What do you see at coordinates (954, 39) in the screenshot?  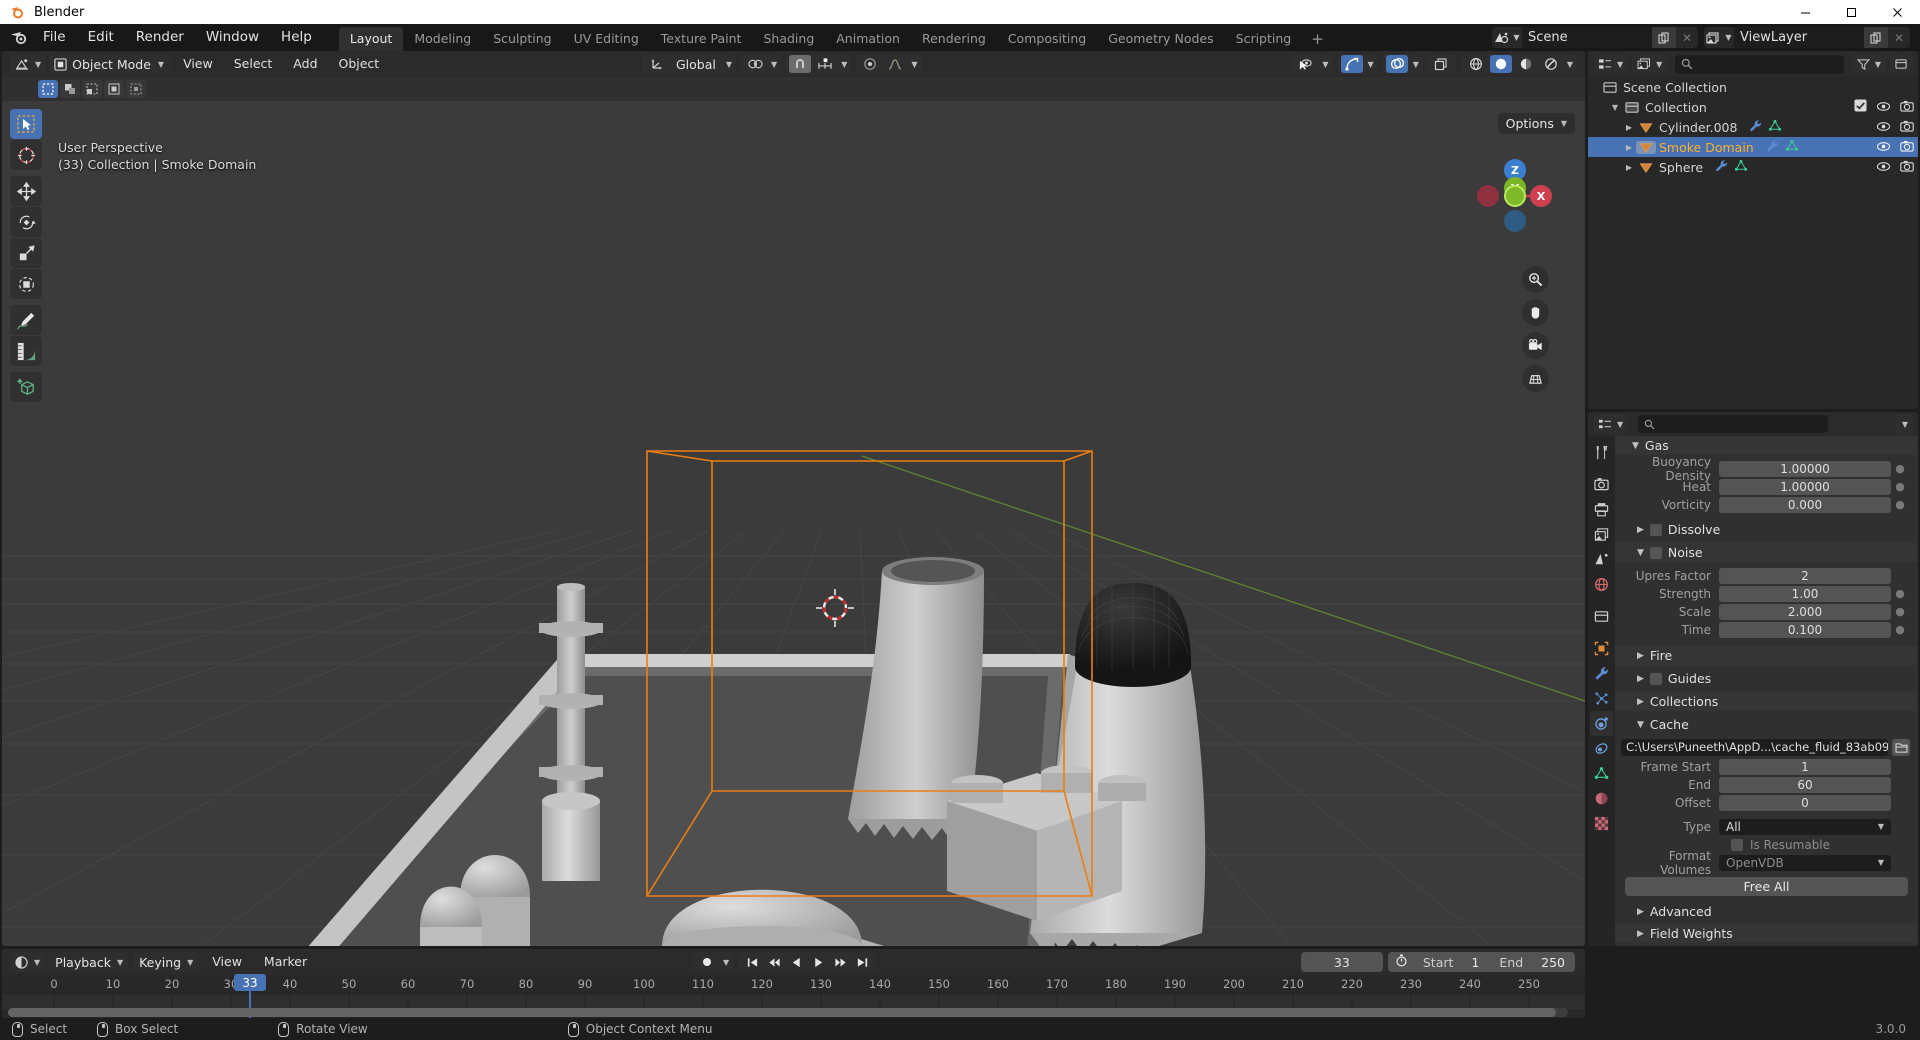 I see `workspace-tab-rendering: Rendering` at bounding box center [954, 39].